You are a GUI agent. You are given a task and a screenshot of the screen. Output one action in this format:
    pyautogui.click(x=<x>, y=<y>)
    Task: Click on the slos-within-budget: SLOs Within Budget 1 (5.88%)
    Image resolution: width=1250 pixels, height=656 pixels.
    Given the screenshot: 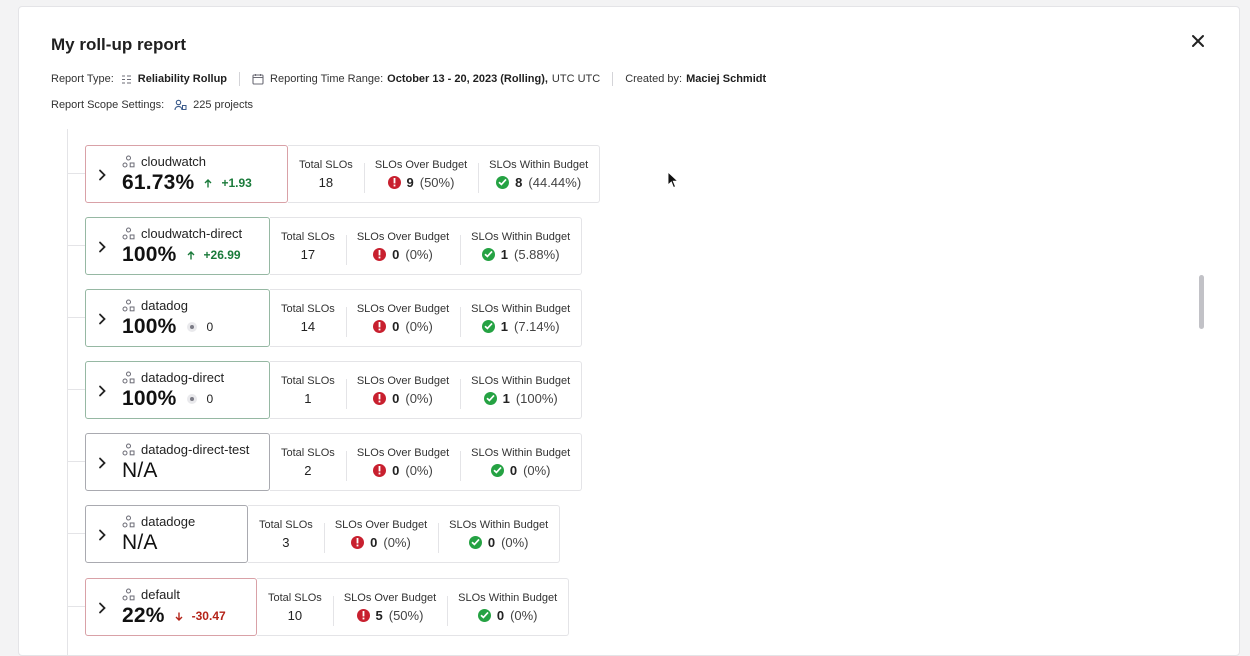 What is the action you would take?
    pyautogui.click(x=520, y=248)
    